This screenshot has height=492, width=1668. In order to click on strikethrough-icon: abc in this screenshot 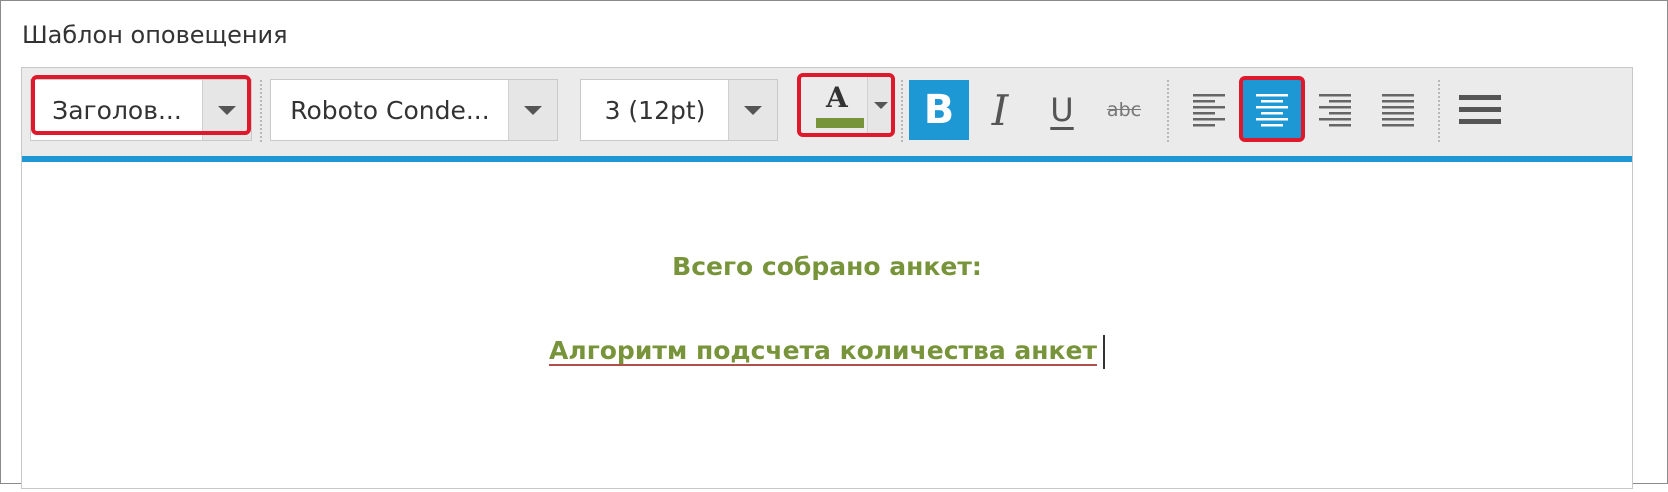, I will do `click(1124, 110)`.